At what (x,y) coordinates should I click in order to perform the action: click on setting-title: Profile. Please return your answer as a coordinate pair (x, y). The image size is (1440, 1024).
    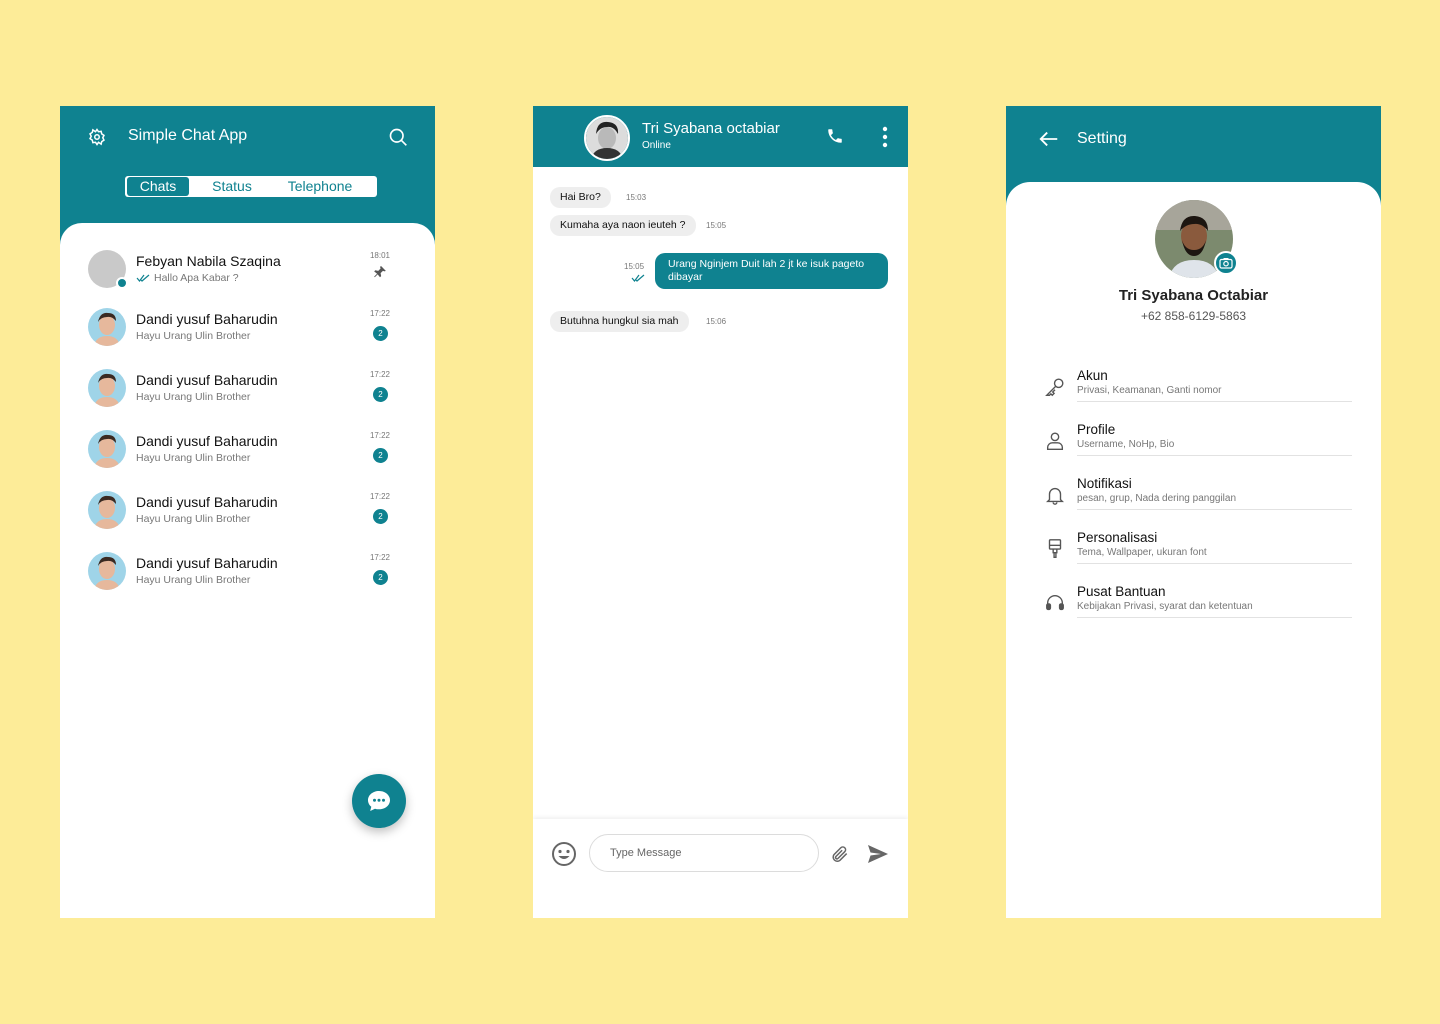
    Looking at the image, I should click on (1096, 429).